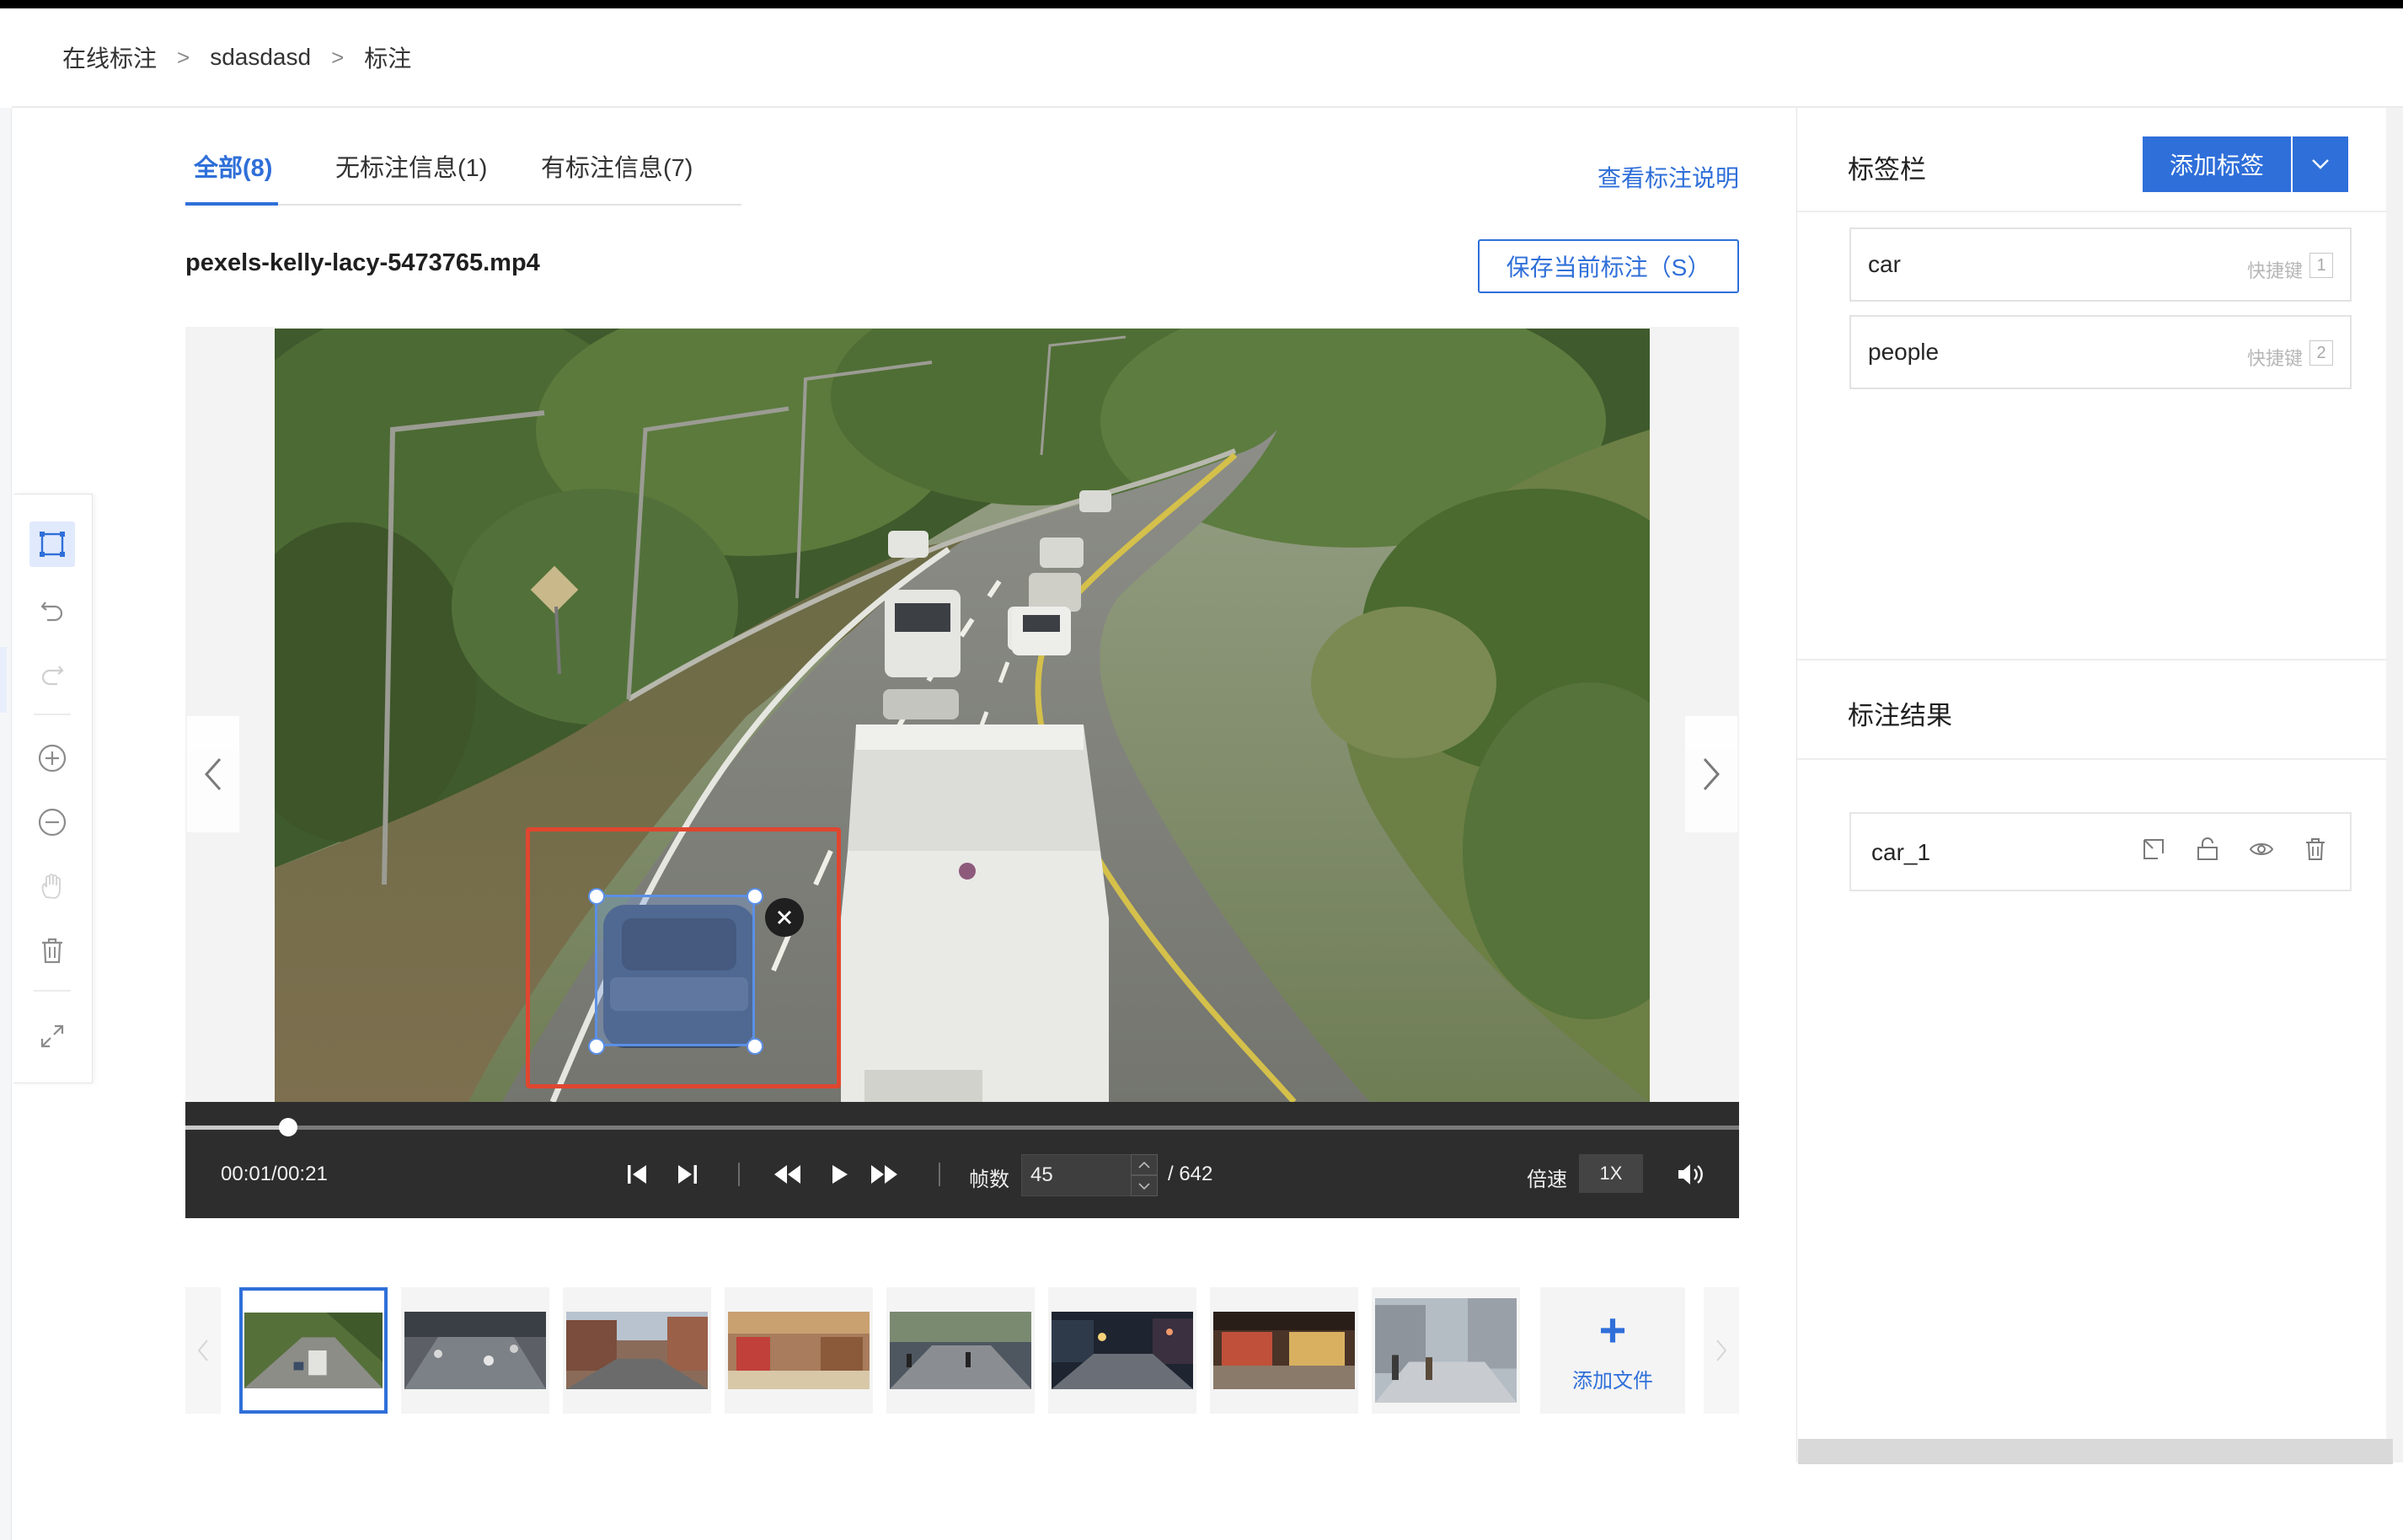  What do you see at coordinates (1722, 1350) in the screenshot?
I see `thumbnails-next-arrow` at bounding box center [1722, 1350].